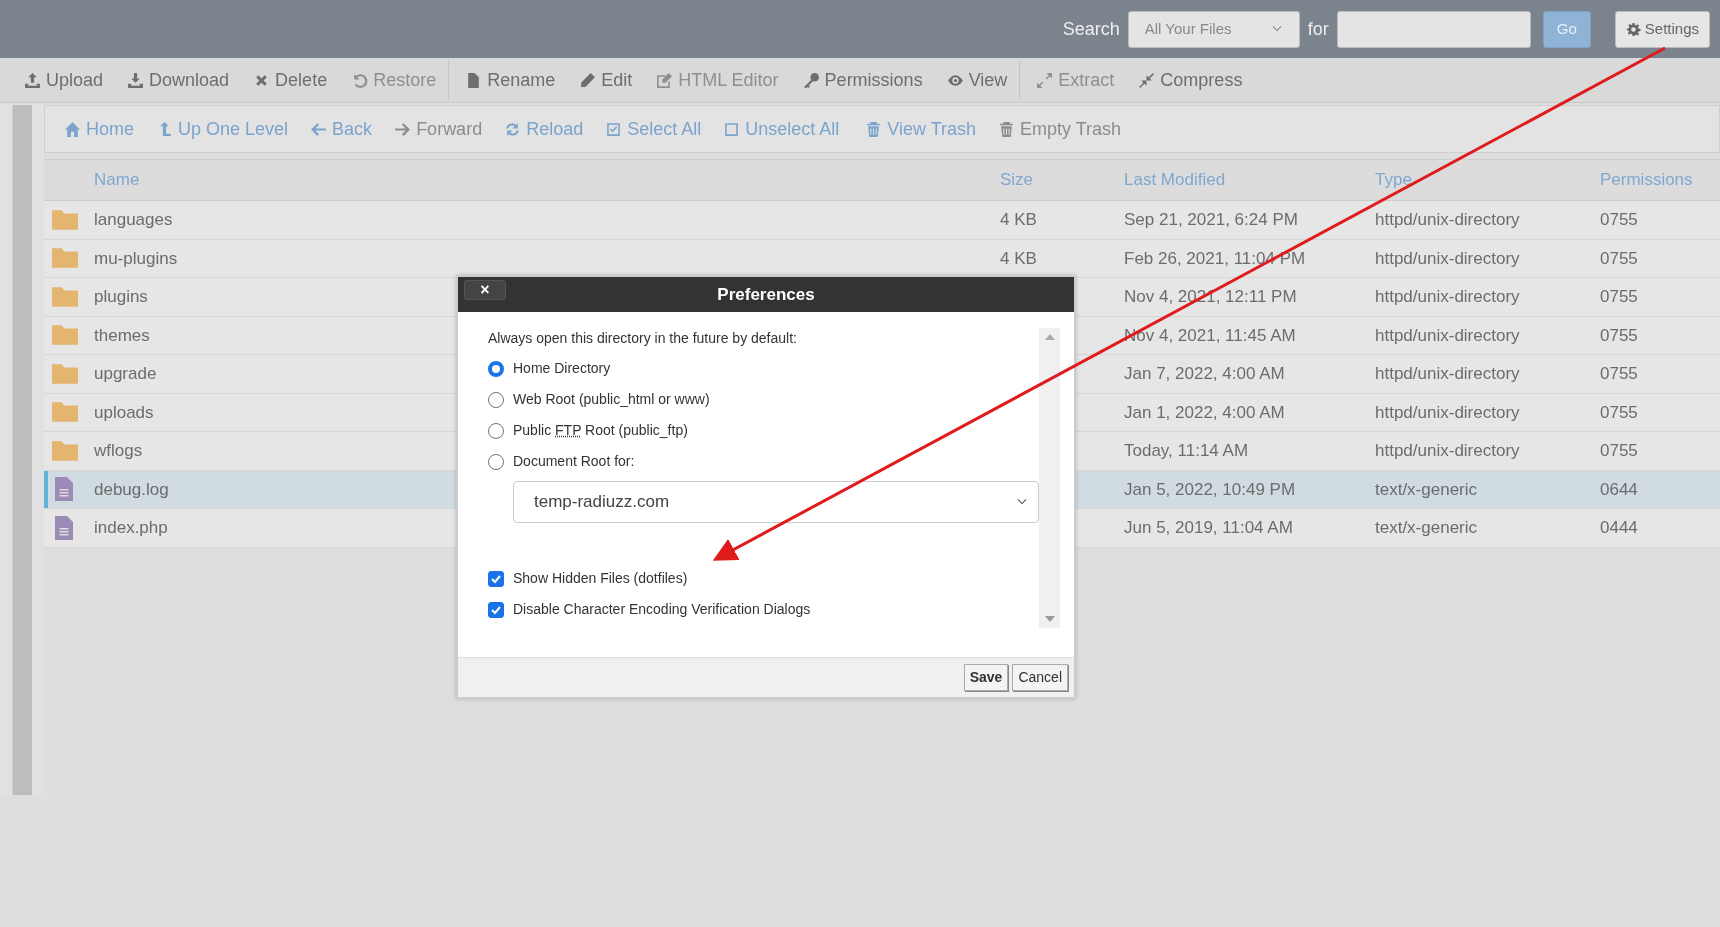 This screenshot has height=927, width=1720. I want to click on for-label: for, so click(1318, 29).